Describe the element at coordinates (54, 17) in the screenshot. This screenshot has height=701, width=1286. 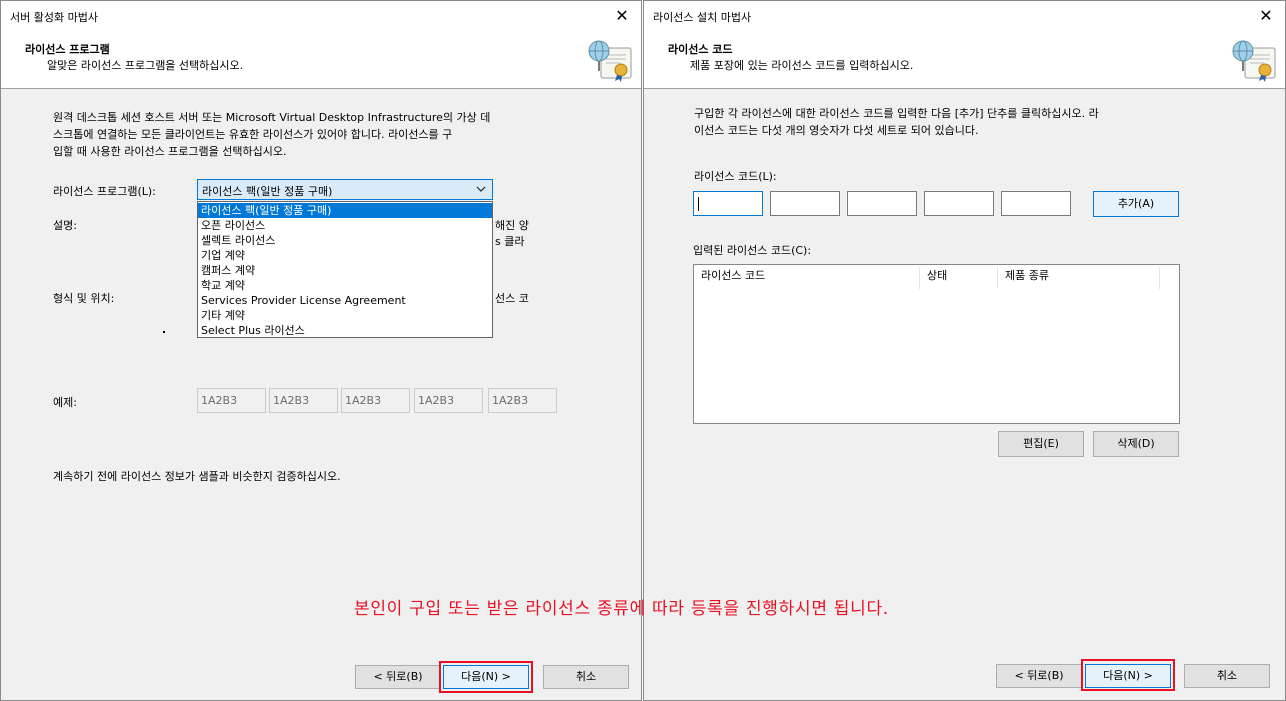
I see `window-title: 서버 활성화 마법사` at that location.